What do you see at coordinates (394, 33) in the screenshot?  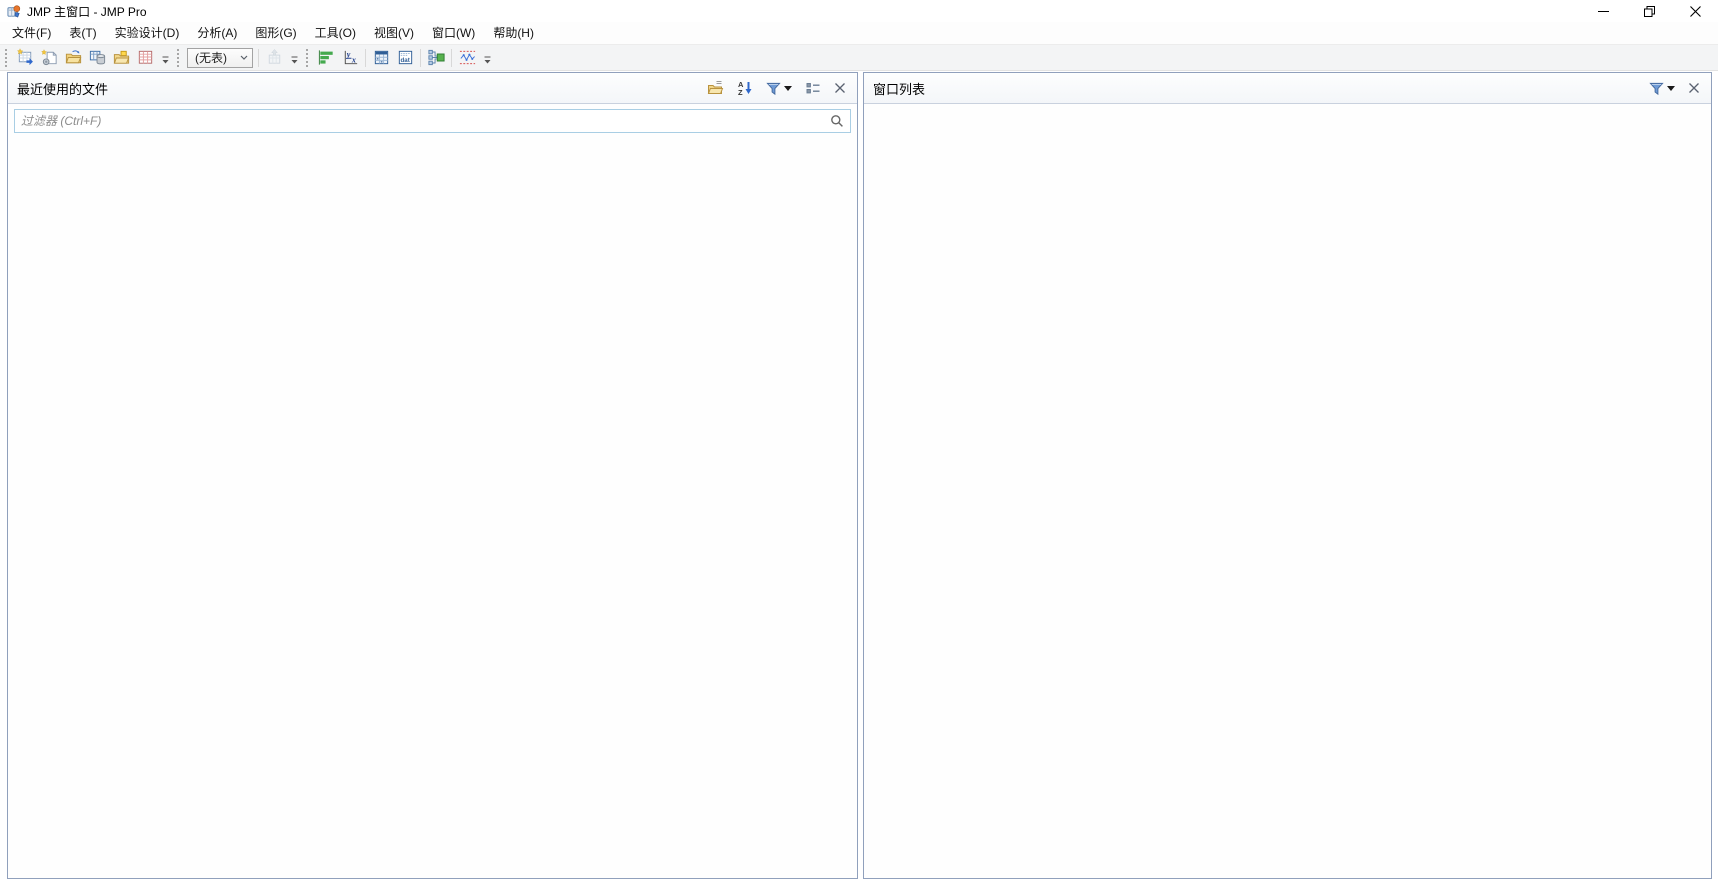 I see `menu-view: 视图(V)` at bounding box center [394, 33].